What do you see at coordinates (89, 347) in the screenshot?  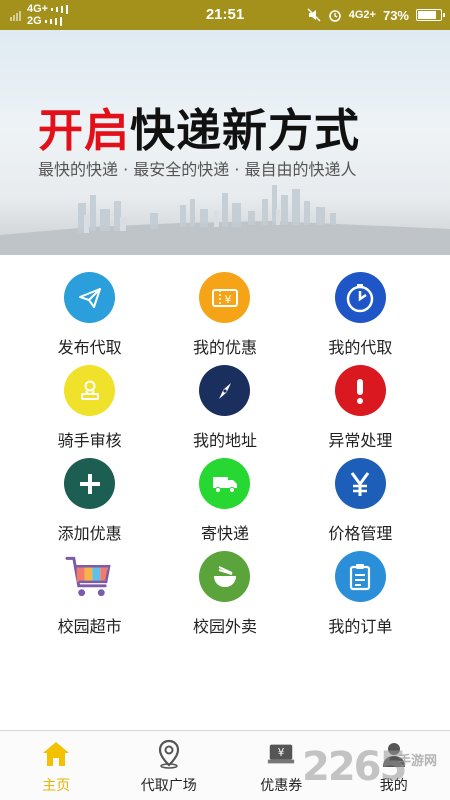 I see `grid-label: 发布代取` at bounding box center [89, 347].